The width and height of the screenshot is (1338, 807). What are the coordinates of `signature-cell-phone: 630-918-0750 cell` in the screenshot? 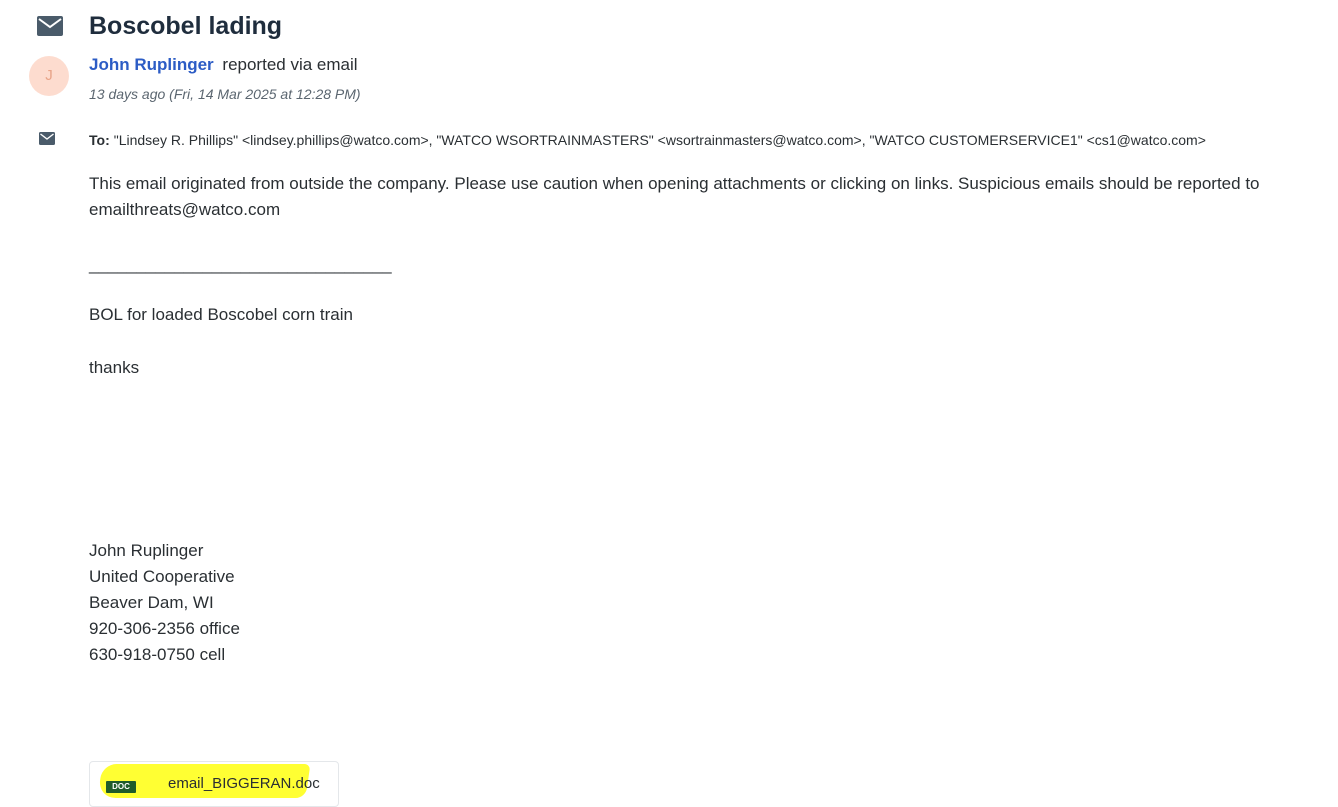 It's located at (157, 654).